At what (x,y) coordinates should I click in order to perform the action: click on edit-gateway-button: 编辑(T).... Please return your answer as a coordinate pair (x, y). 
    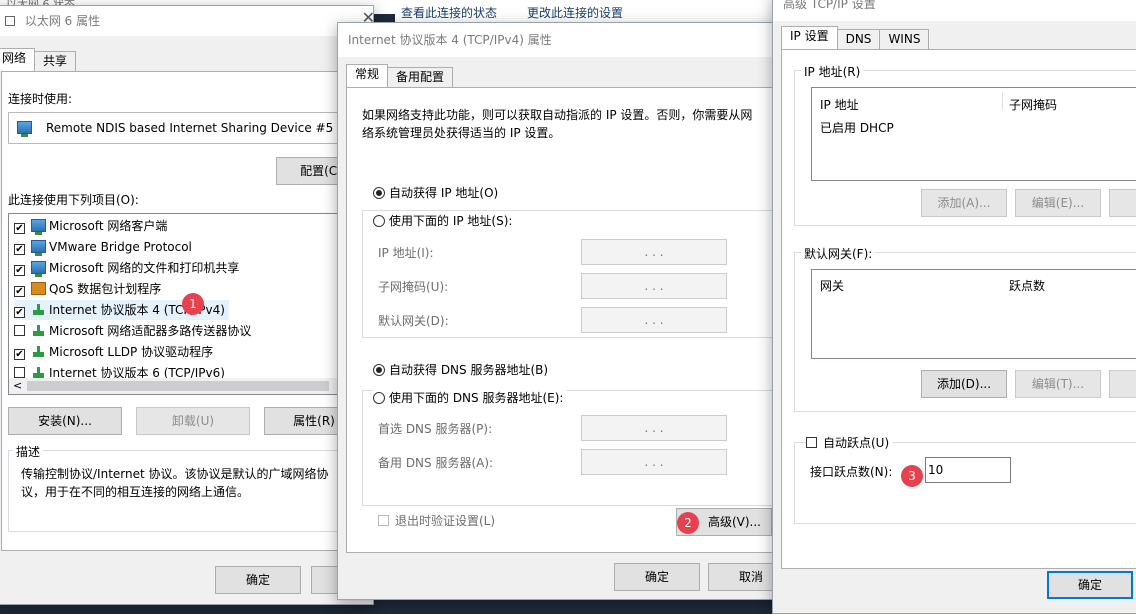
    Looking at the image, I should click on (1058, 384).